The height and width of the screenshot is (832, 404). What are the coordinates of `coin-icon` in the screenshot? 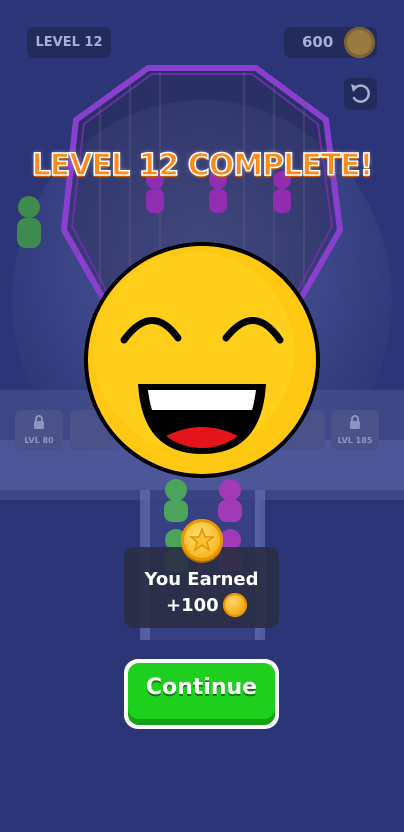 It's located at (359, 42).